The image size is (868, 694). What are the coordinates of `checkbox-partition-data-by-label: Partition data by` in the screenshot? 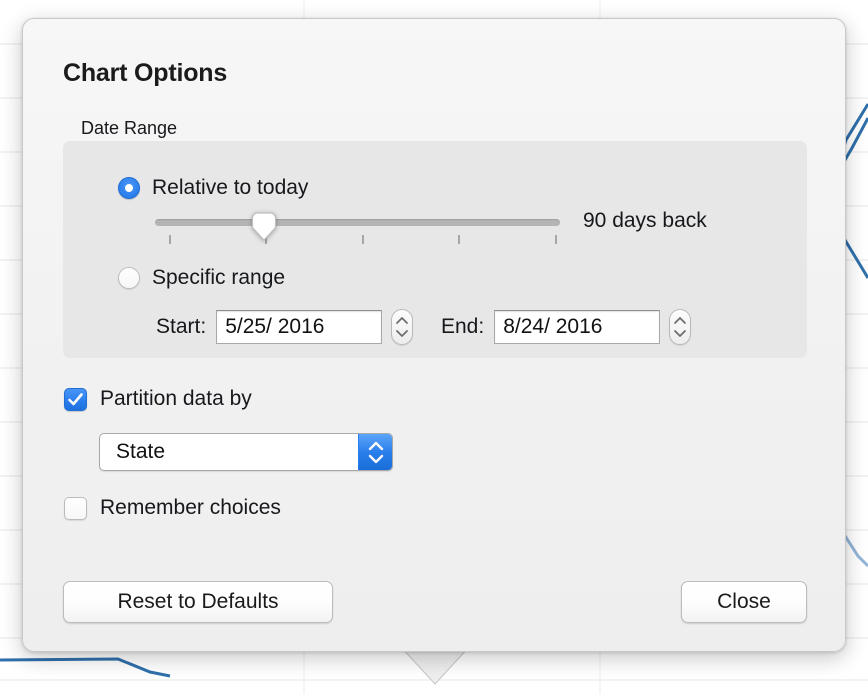 It's located at (176, 398).